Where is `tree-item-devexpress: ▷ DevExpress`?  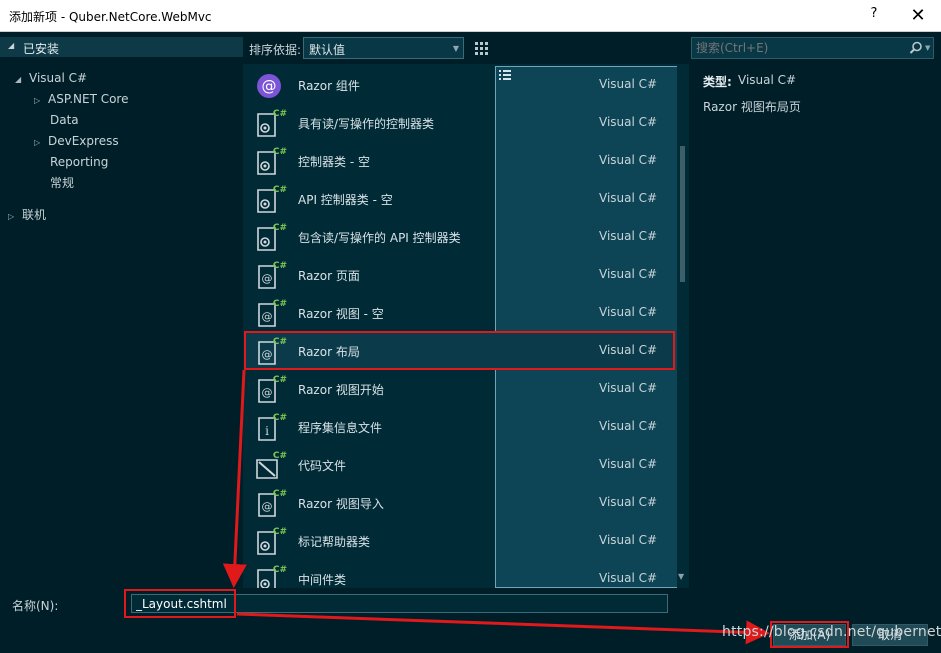
tree-item-devexpress: ▷ DevExpress is located at coordinates (76, 141).